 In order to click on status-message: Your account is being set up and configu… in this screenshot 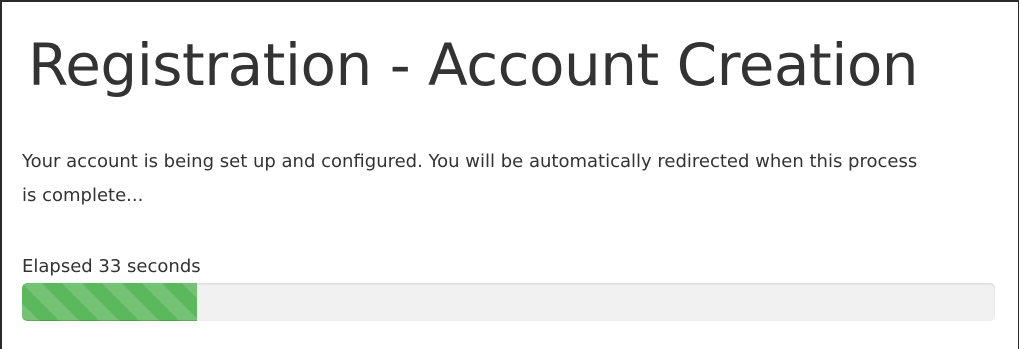, I will do `click(470, 178)`.